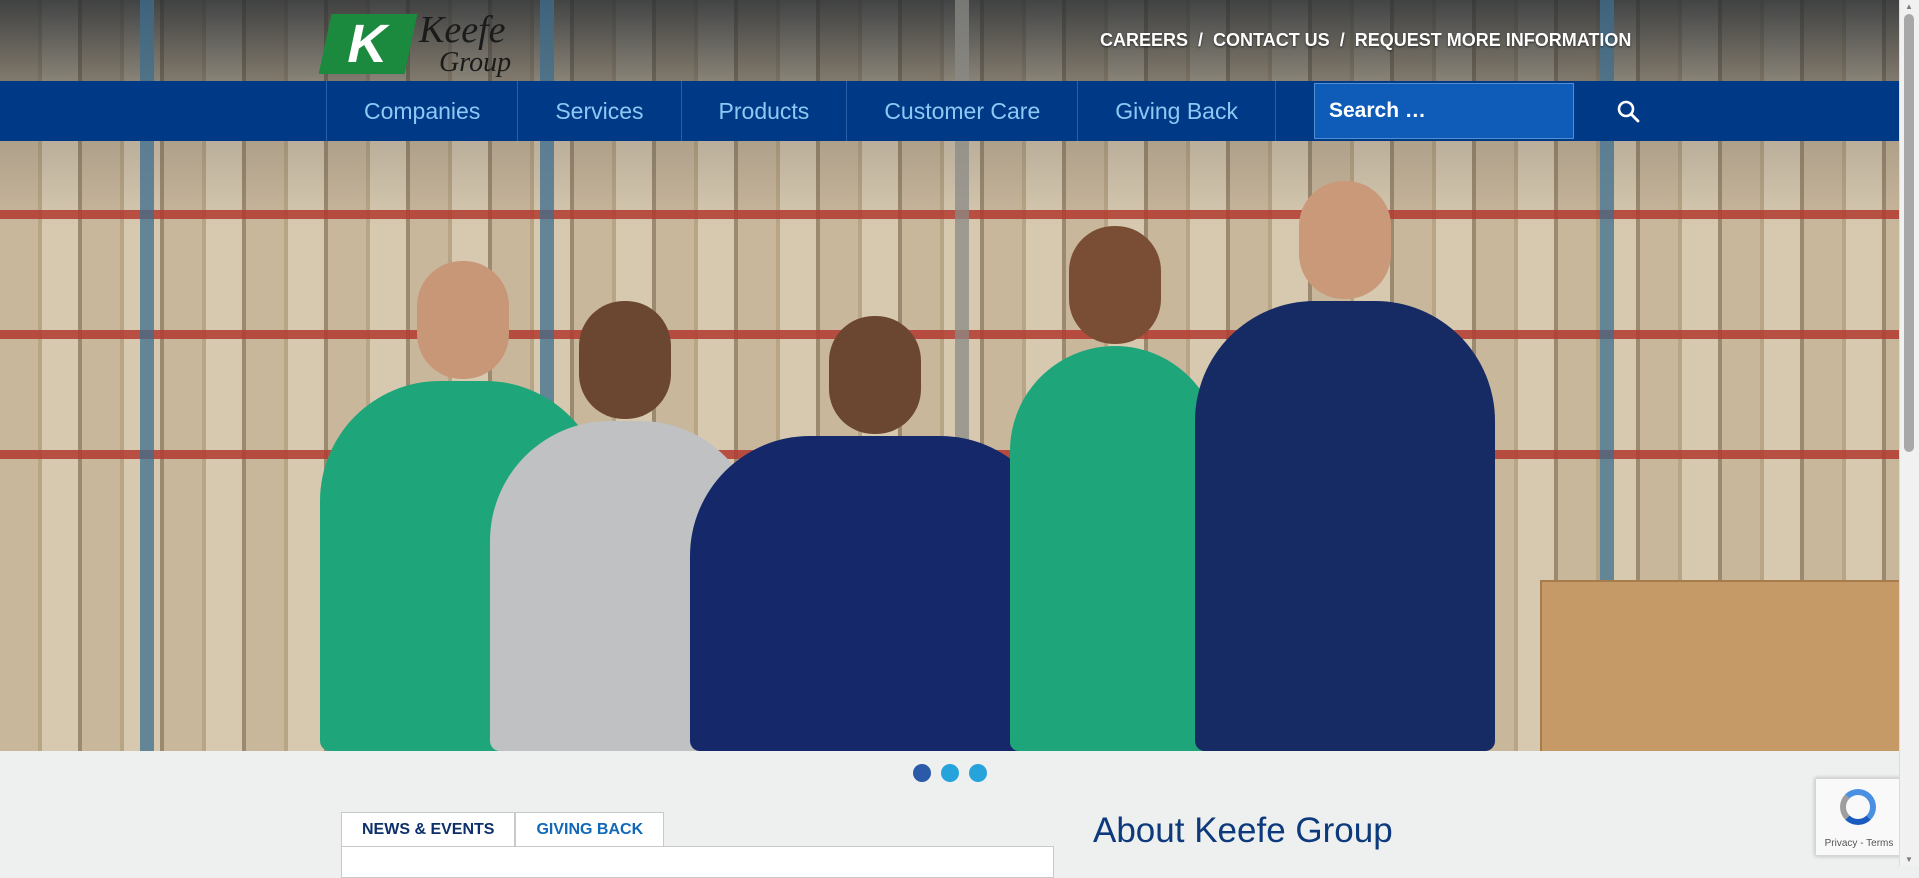 This screenshot has height=878, width=1919. I want to click on recaptcha-terms-link: Terms, so click(1879, 843).